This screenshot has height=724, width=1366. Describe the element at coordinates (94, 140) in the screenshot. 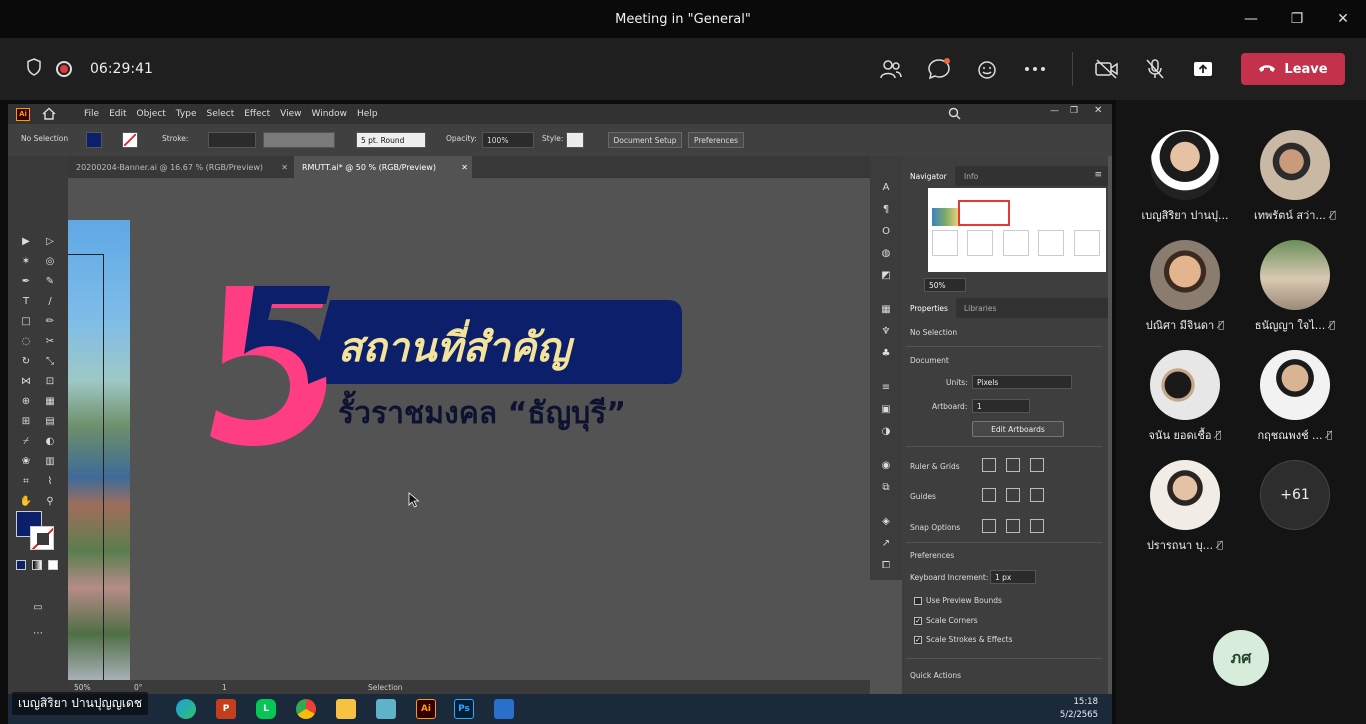

I see `fill-swatch` at that location.